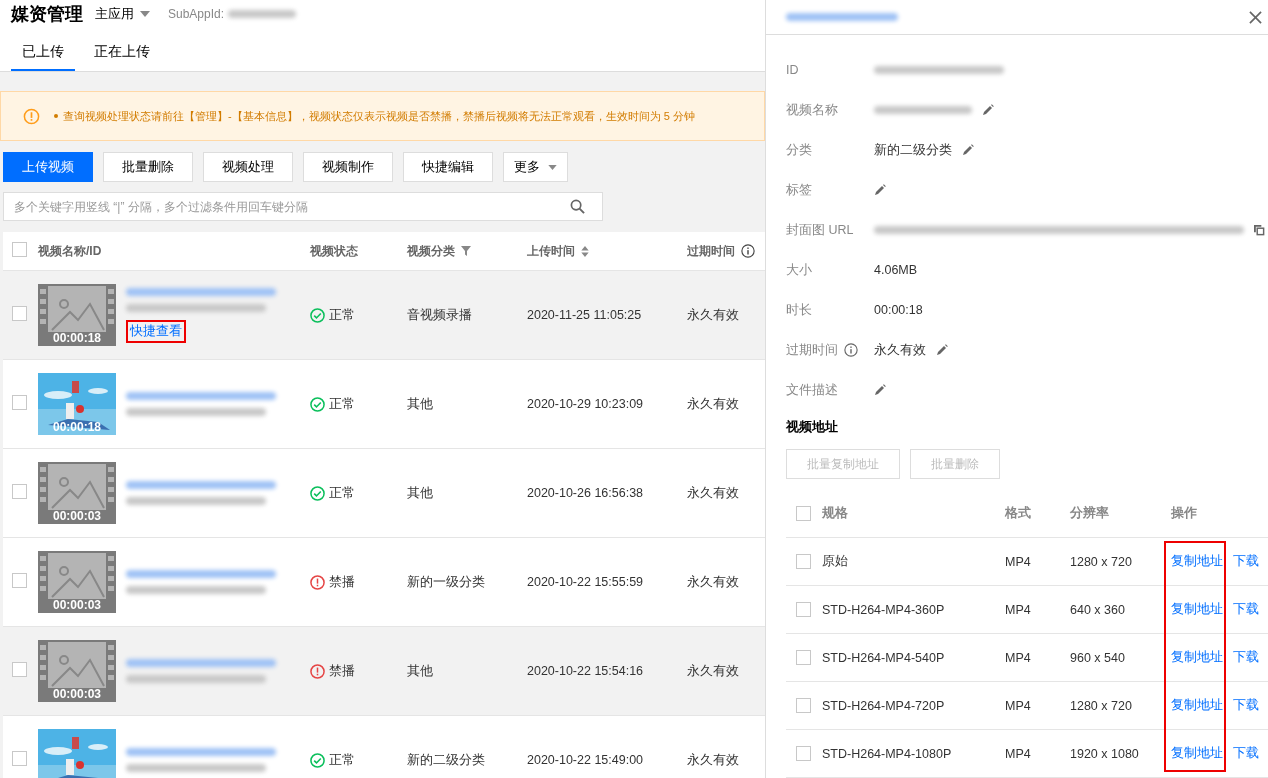  Describe the element at coordinates (887, 753) in the screenshot. I see `spec-text: STD-H264-MP4-1080P` at that location.